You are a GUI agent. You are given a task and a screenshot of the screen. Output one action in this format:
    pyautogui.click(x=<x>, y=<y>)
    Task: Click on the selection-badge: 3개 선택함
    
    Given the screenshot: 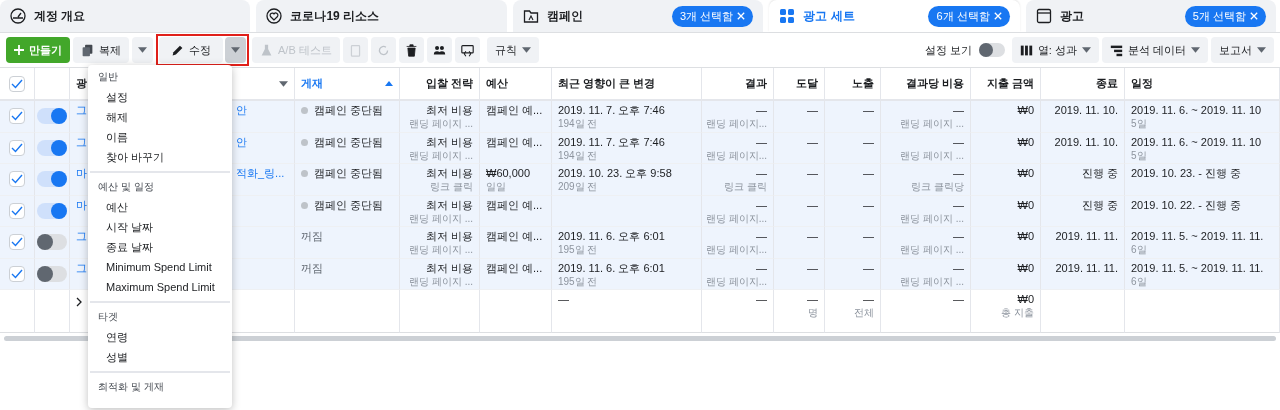 What is the action you would take?
    pyautogui.click(x=713, y=16)
    